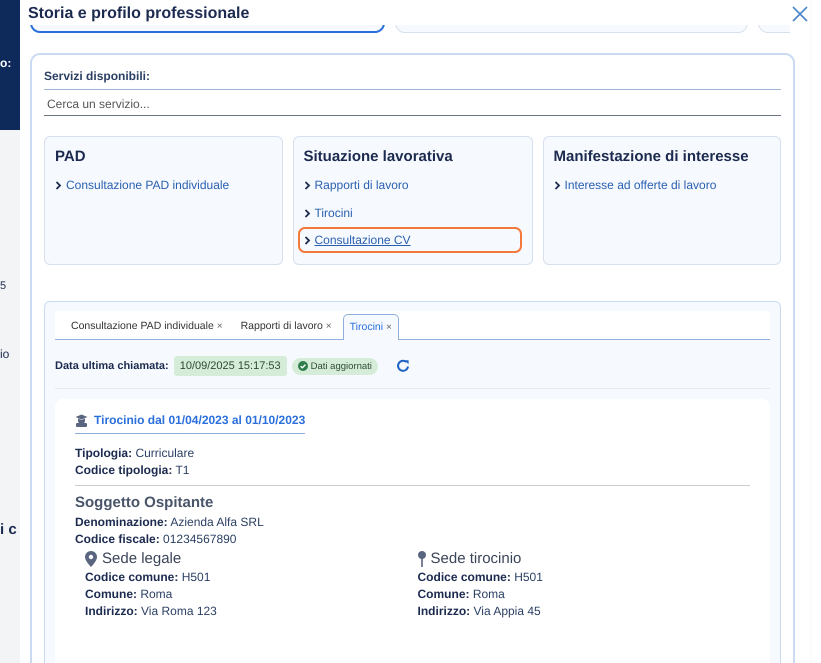  What do you see at coordinates (190, 423) in the screenshot?
I see `record-title: Tirocinio dal 01/04/2023 al 01/10/2023` at bounding box center [190, 423].